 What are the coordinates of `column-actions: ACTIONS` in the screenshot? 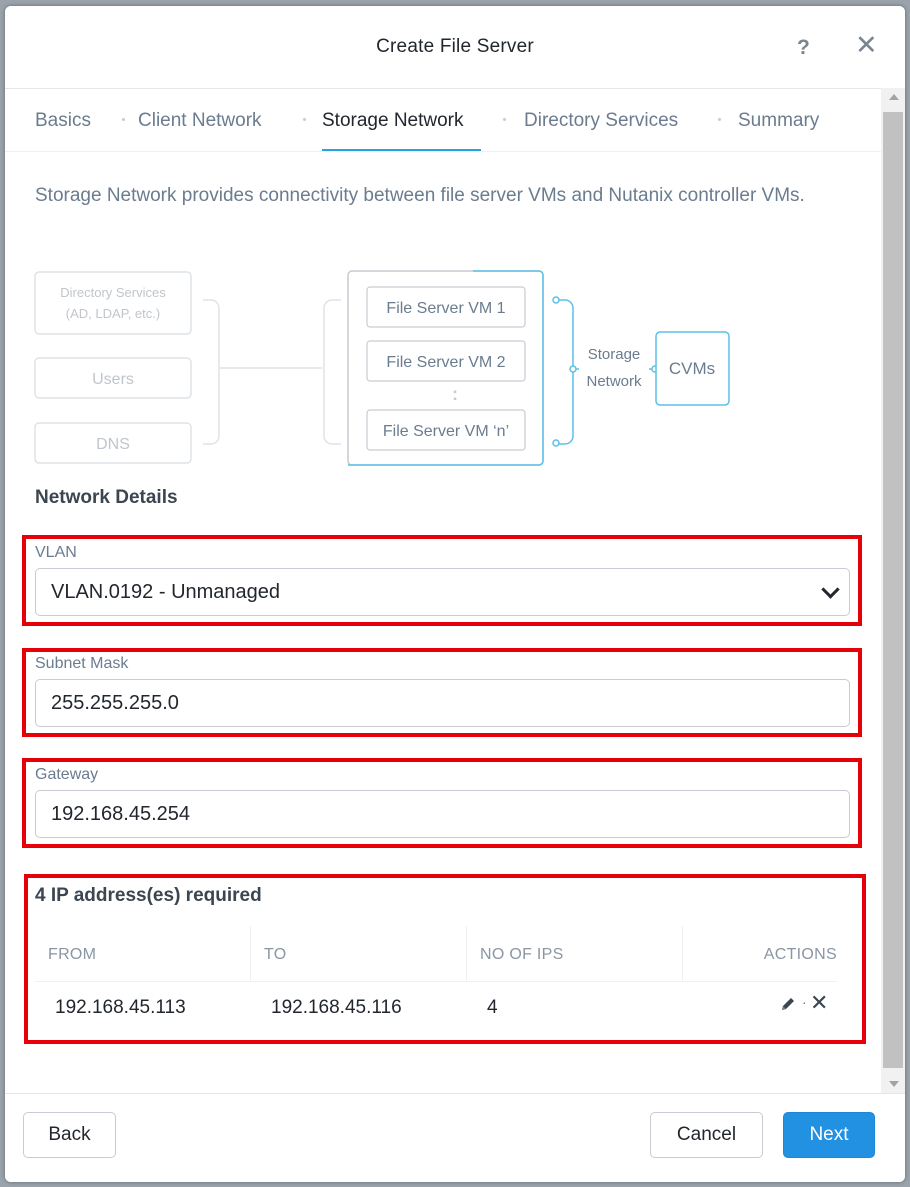 It's located at (800, 954).